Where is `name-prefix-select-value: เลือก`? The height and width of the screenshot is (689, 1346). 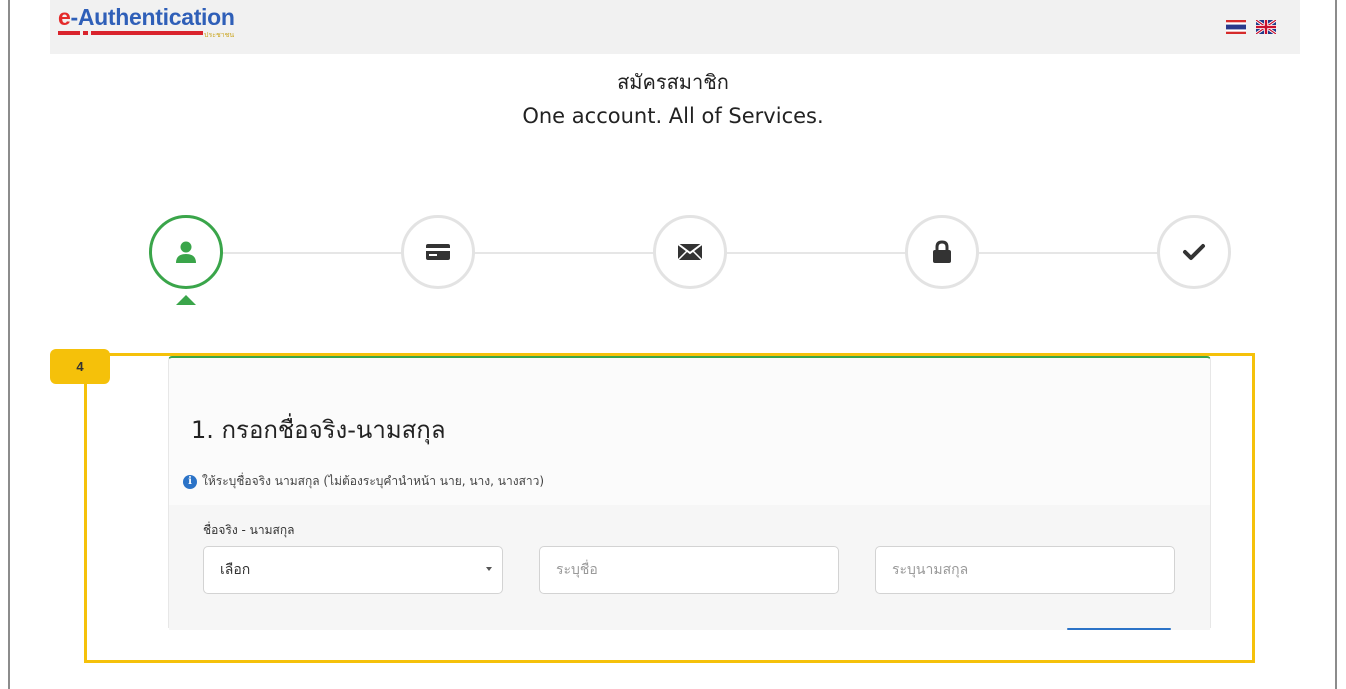
name-prefix-select-value: เลือก is located at coordinates (235, 570).